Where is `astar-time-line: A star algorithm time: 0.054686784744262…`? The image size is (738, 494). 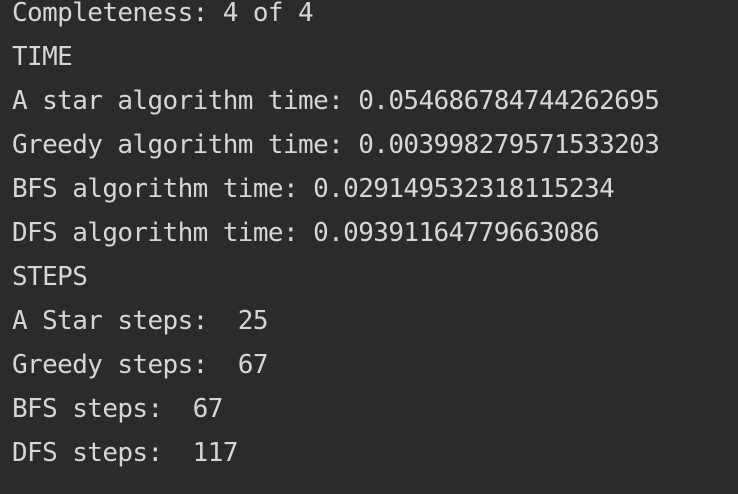 astar-time-line: A star algorithm time: 0.054686784744262… is located at coordinates (336, 101).